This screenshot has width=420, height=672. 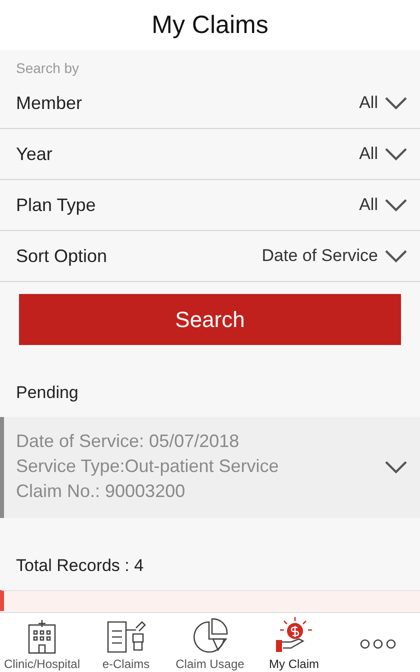 What do you see at coordinates (210, 636) in the screenshot?
I see `pie-chart-icon` at bounding box center [210, 636].